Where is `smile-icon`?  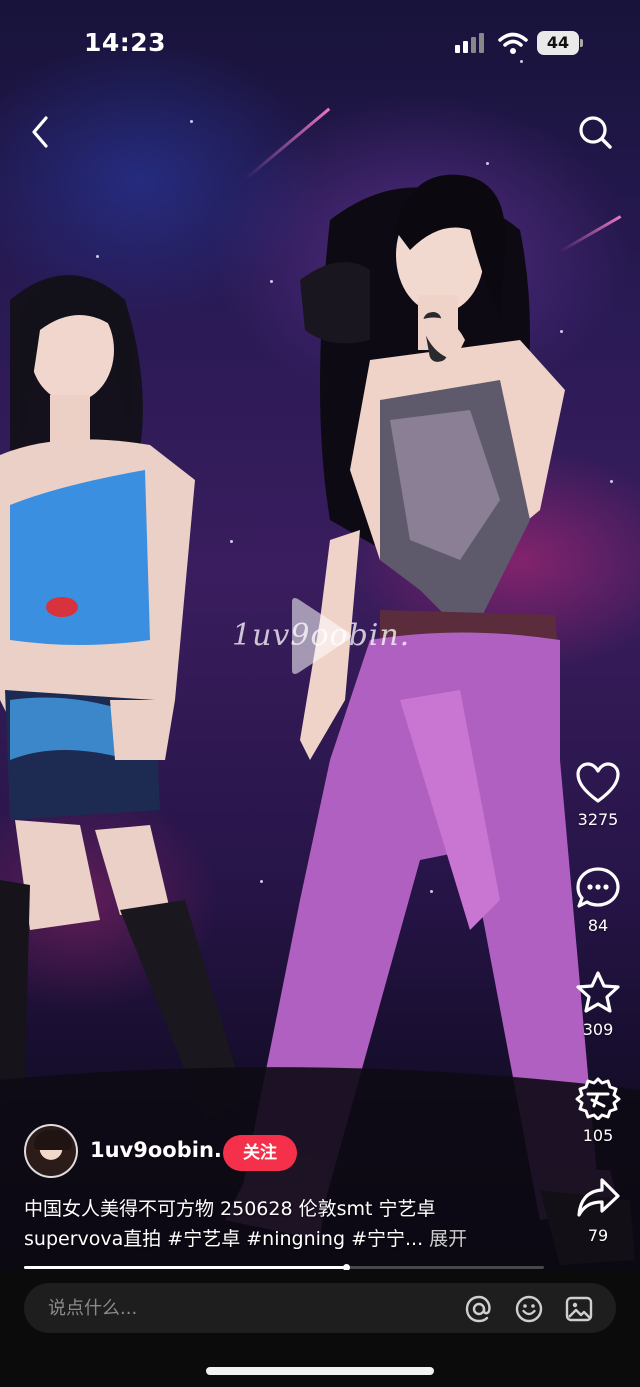 smile-icon is located at coordinates (529, 1309).